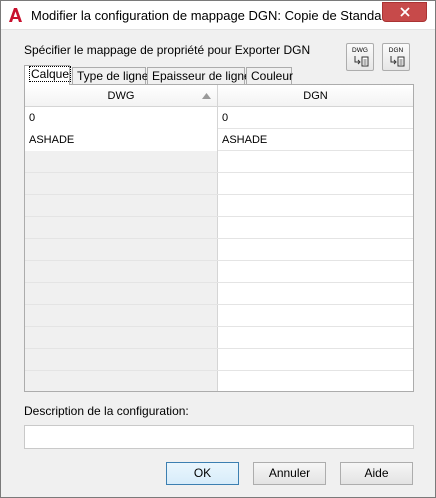  What do you see at coordinates (121, 140) in the screenshot?
I see `dwg-cell: ASHADE` at bounding box center [121, 140].